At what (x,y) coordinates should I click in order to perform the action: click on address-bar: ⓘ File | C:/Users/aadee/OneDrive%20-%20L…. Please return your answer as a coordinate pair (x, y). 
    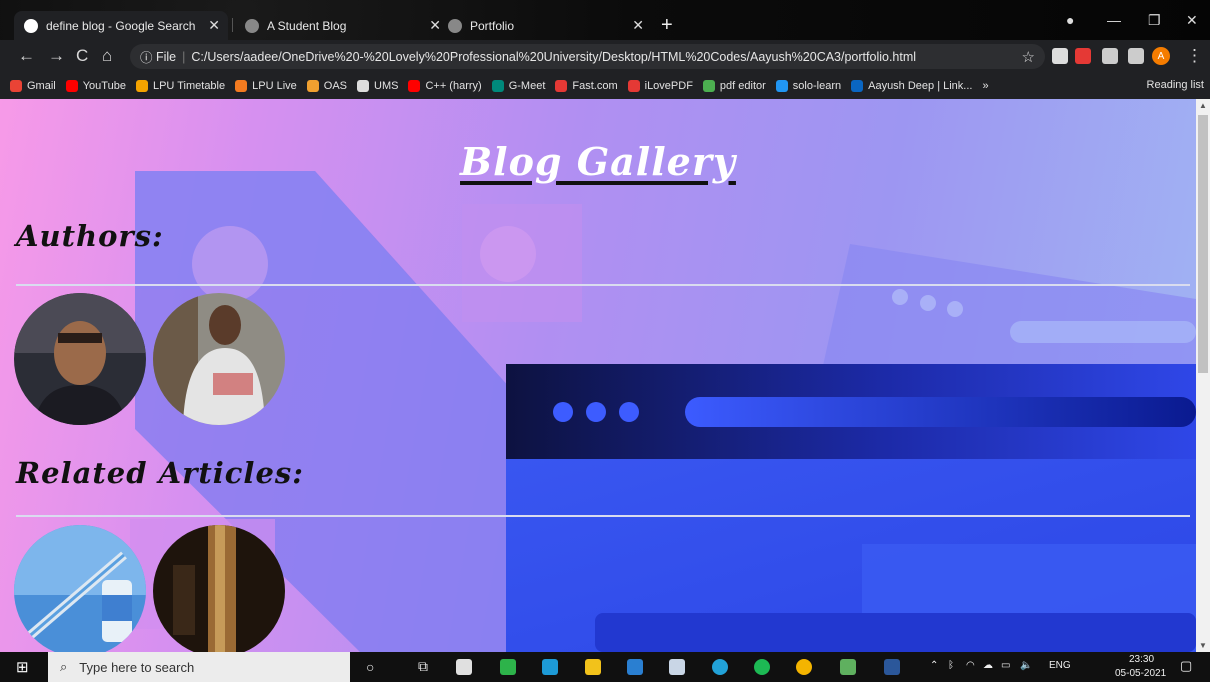
    Looking at the image, I should click on (587, 56).